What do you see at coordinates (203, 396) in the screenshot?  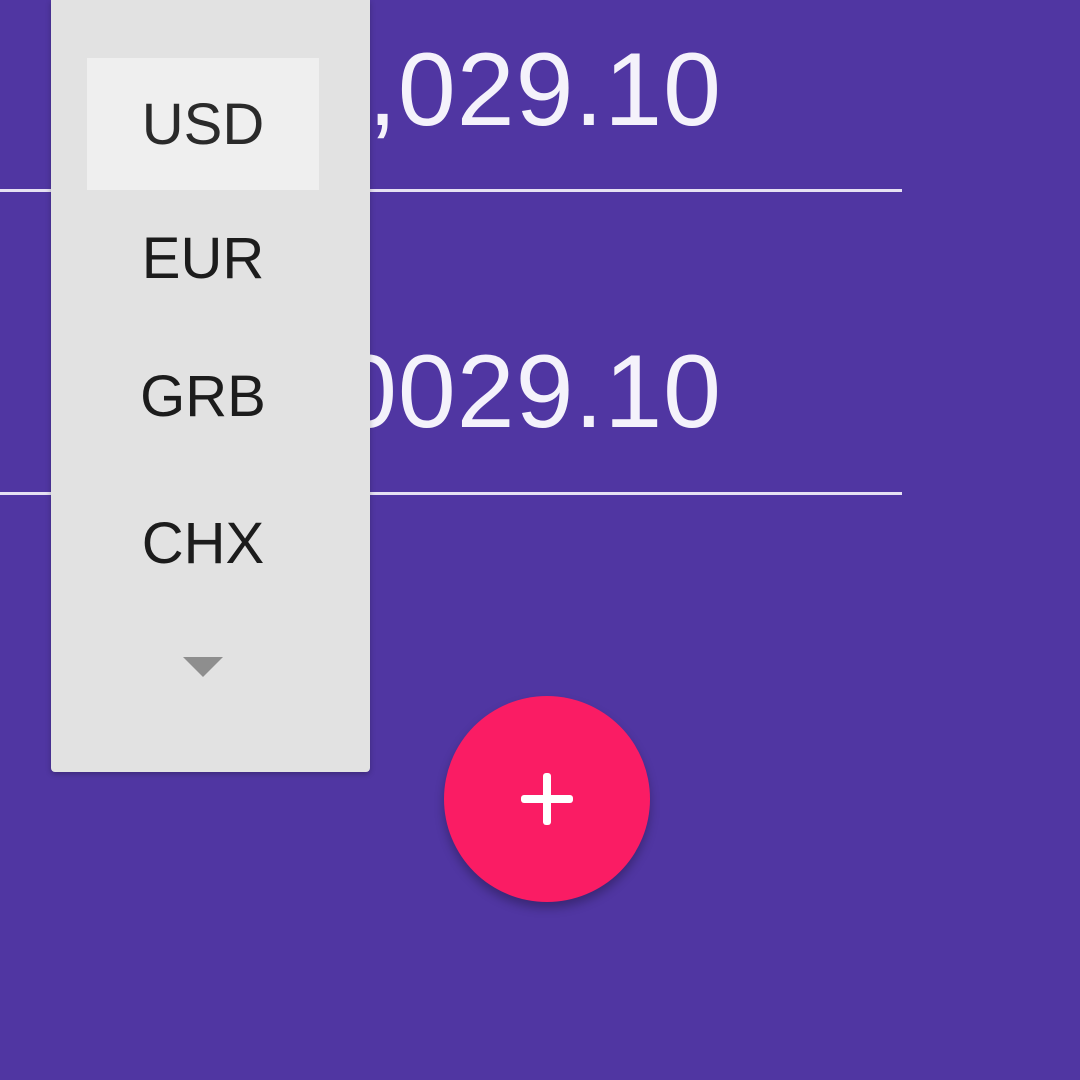 I see `currency-option-grb: GRB` at bounding box center [203, 396].